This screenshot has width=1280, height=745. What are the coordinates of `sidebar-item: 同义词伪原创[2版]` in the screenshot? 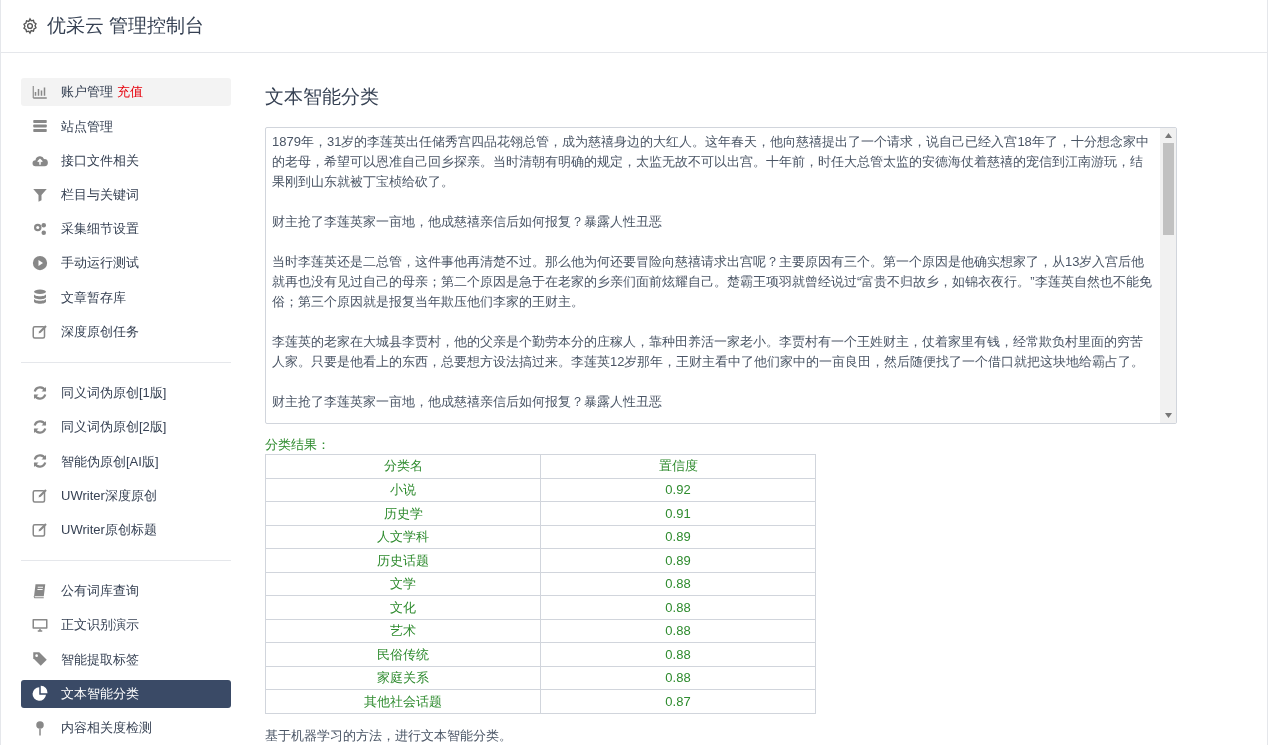 It's located at (126, 427).